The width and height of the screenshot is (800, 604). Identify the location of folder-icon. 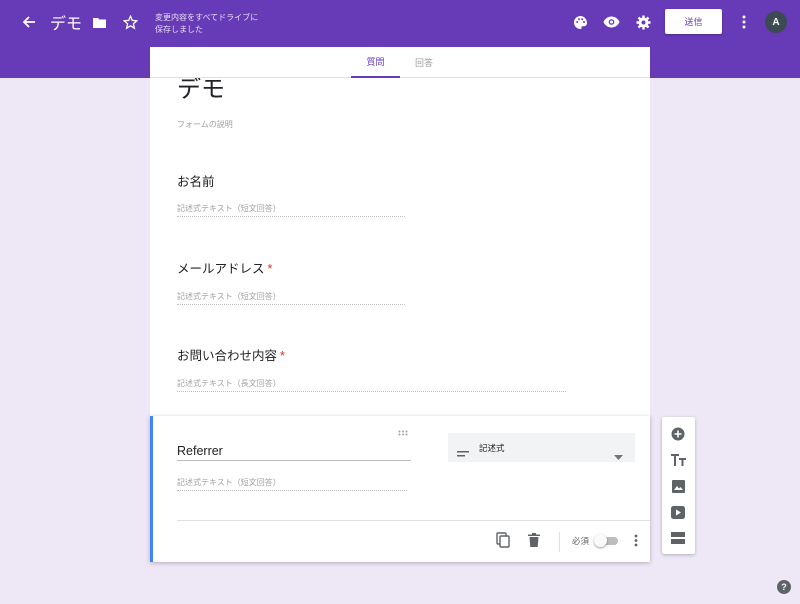
(99, 22).